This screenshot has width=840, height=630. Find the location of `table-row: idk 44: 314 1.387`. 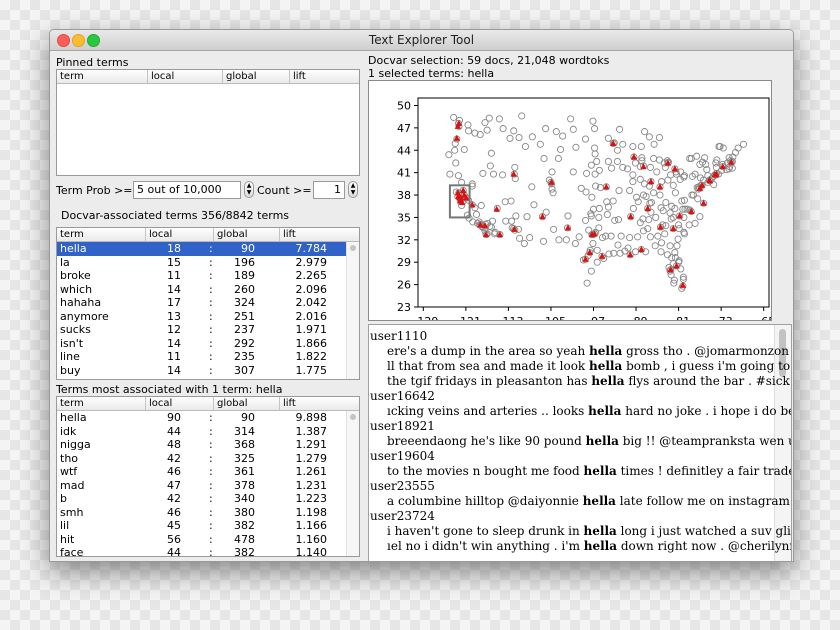

table-row: idk 44: 314 1.387 is located at coordinates (208, 432).